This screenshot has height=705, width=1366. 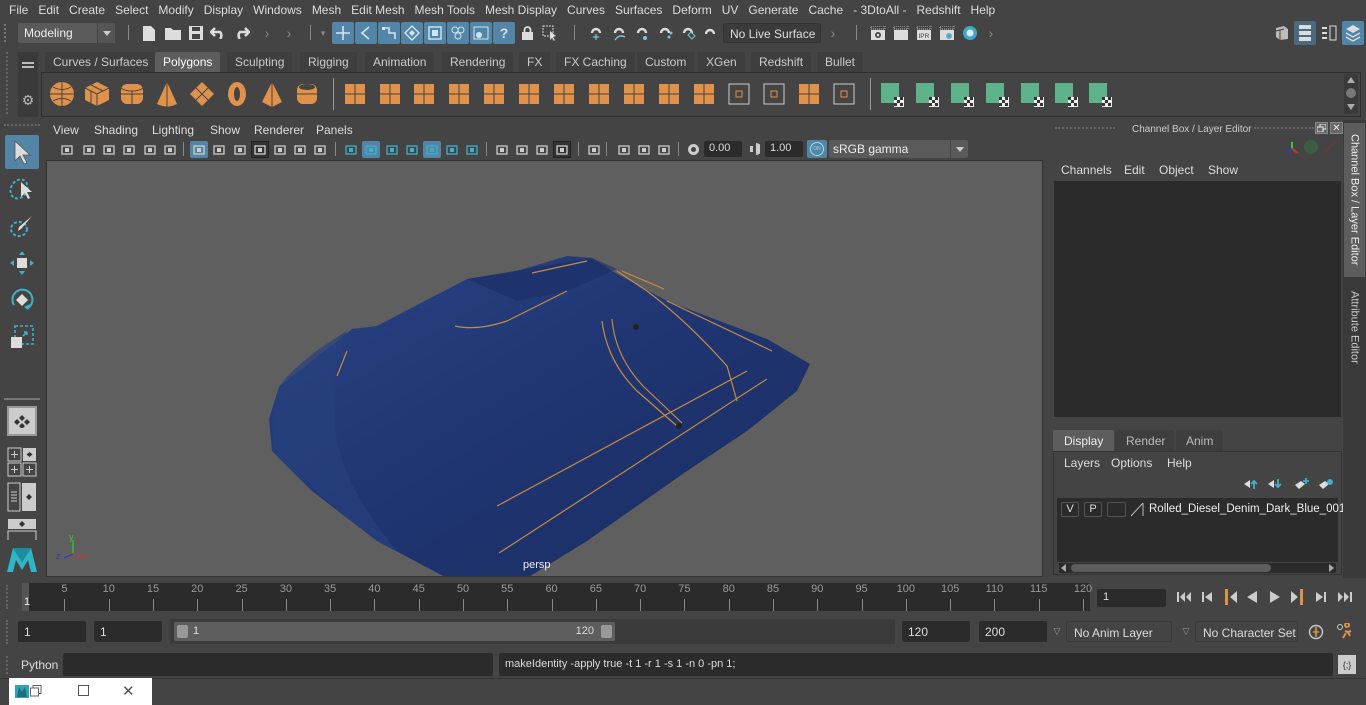 I want to click on range-slider: 1 120, so click(x=394, y=631).